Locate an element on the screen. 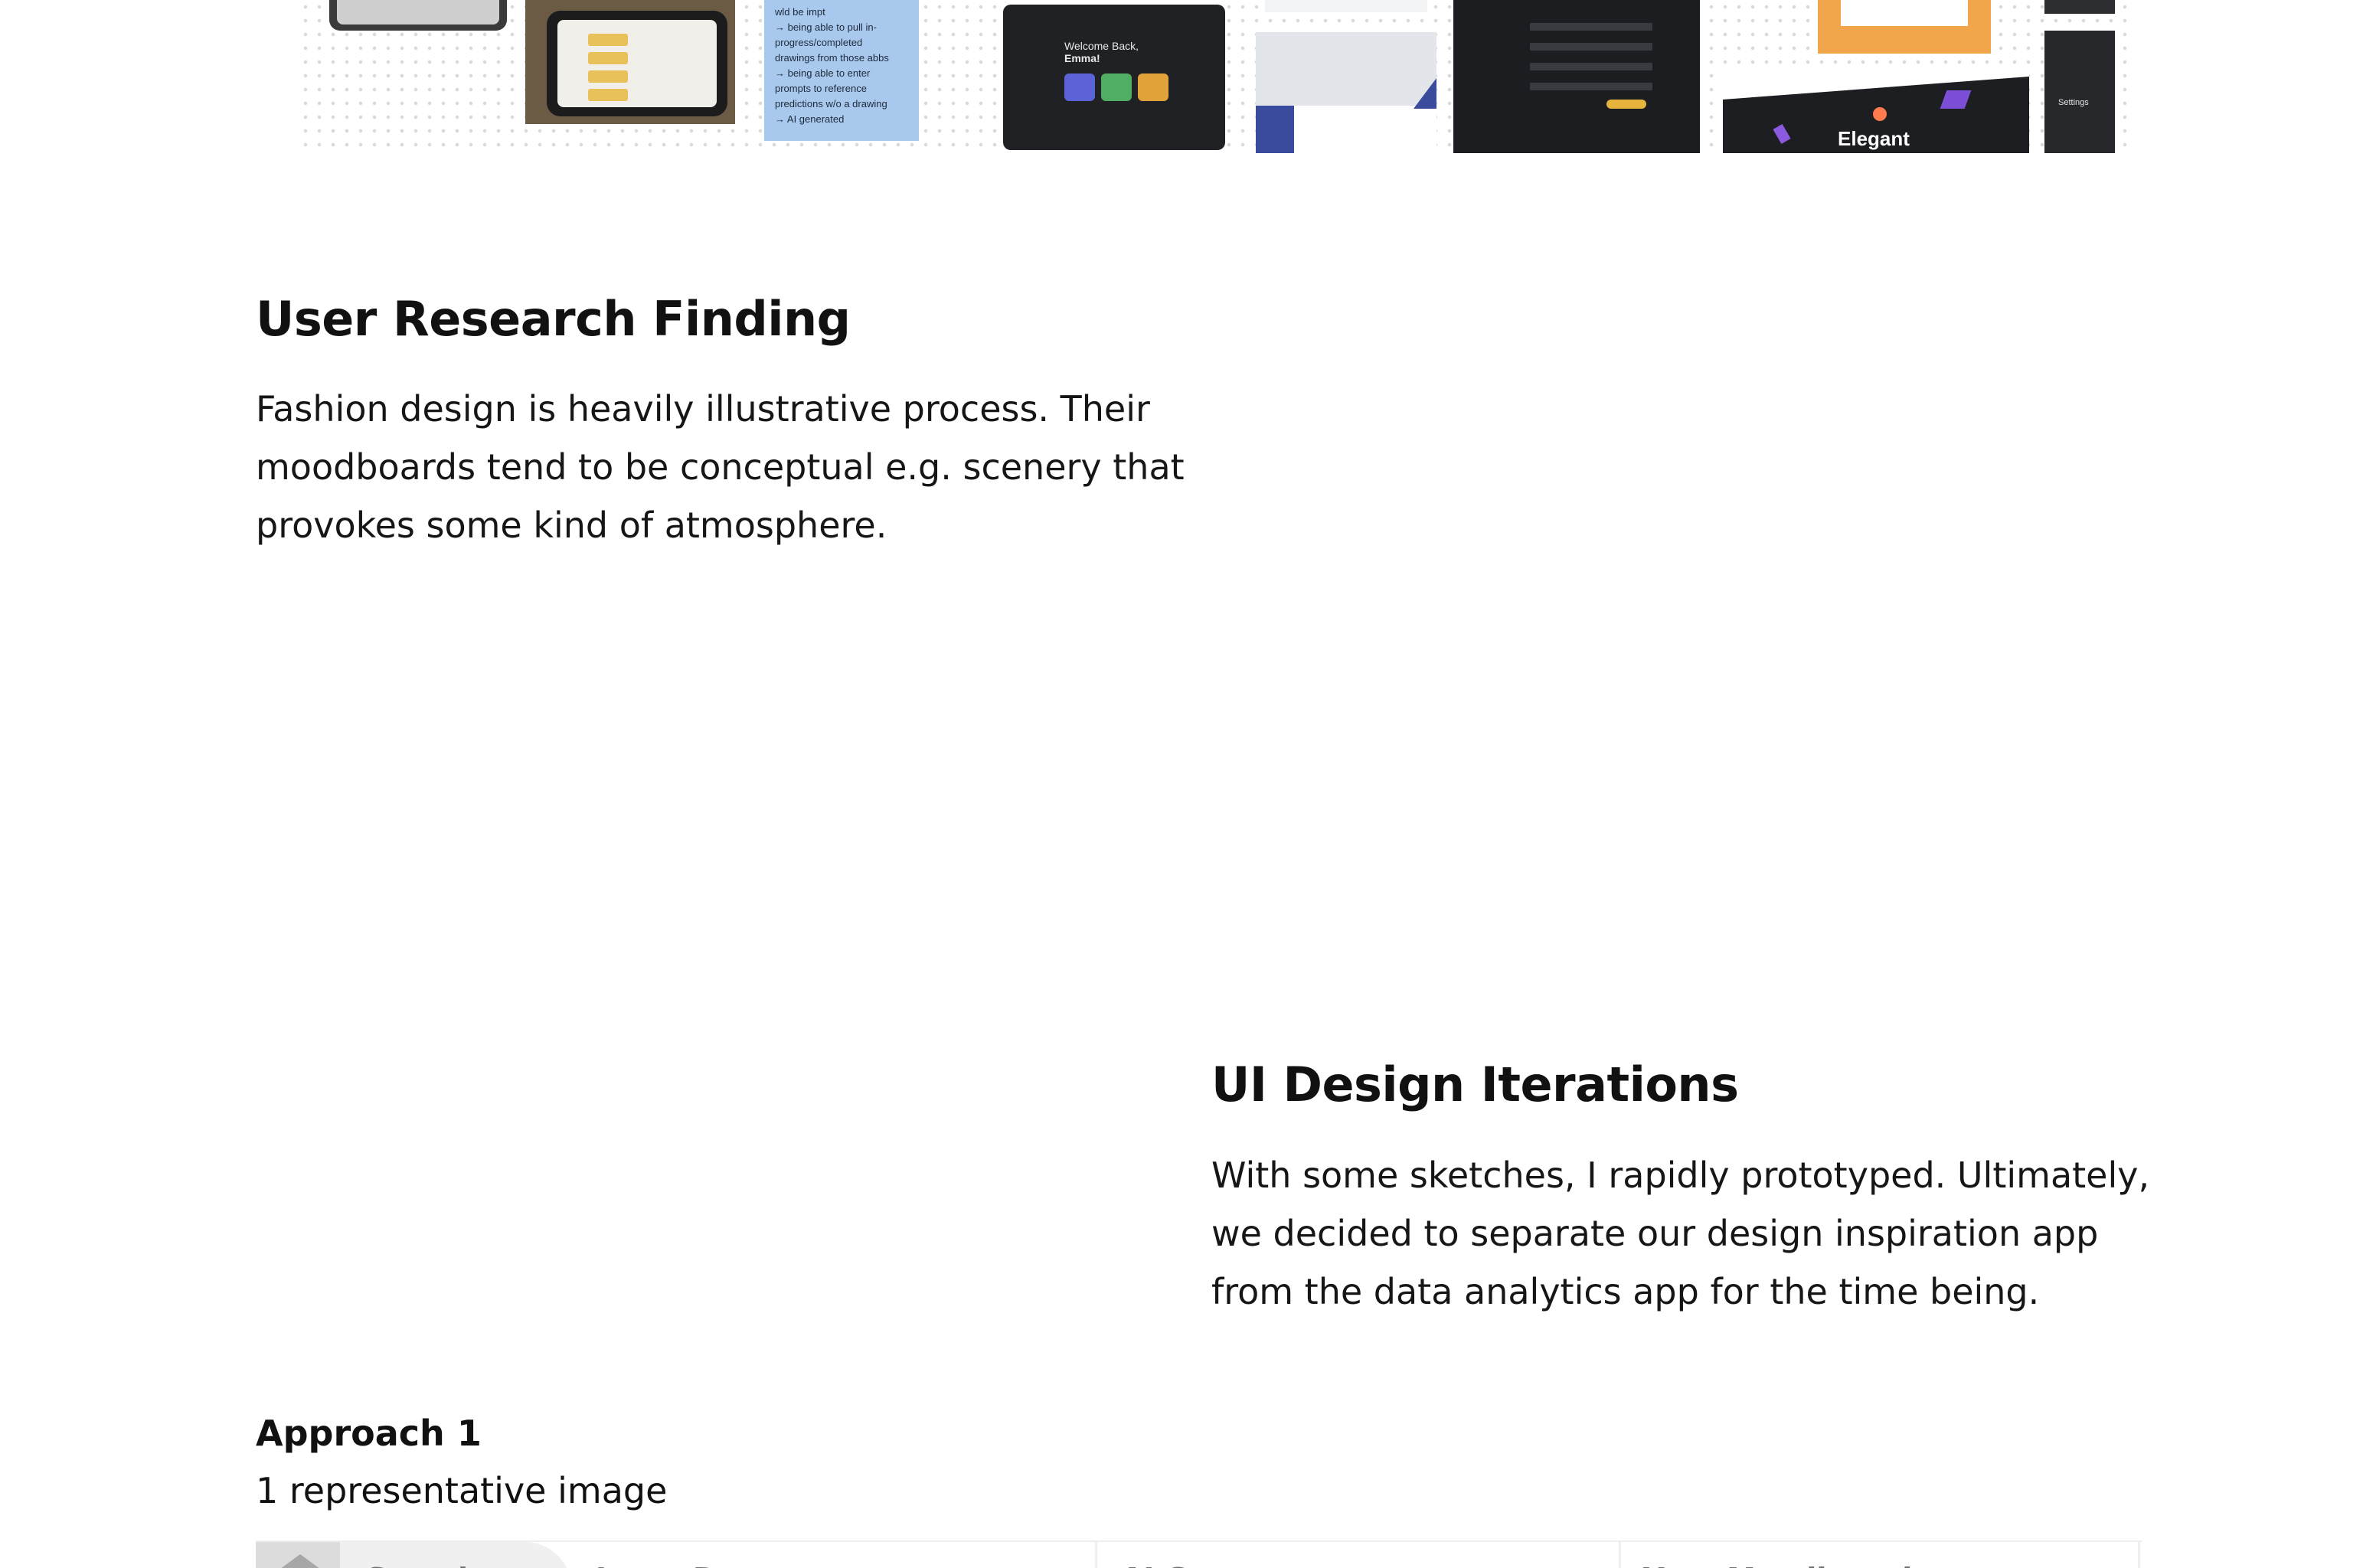 The width and height of the screenshot is (2363, 1568). phone-moodboard-thumbnail is located at coordinates (630, 62).